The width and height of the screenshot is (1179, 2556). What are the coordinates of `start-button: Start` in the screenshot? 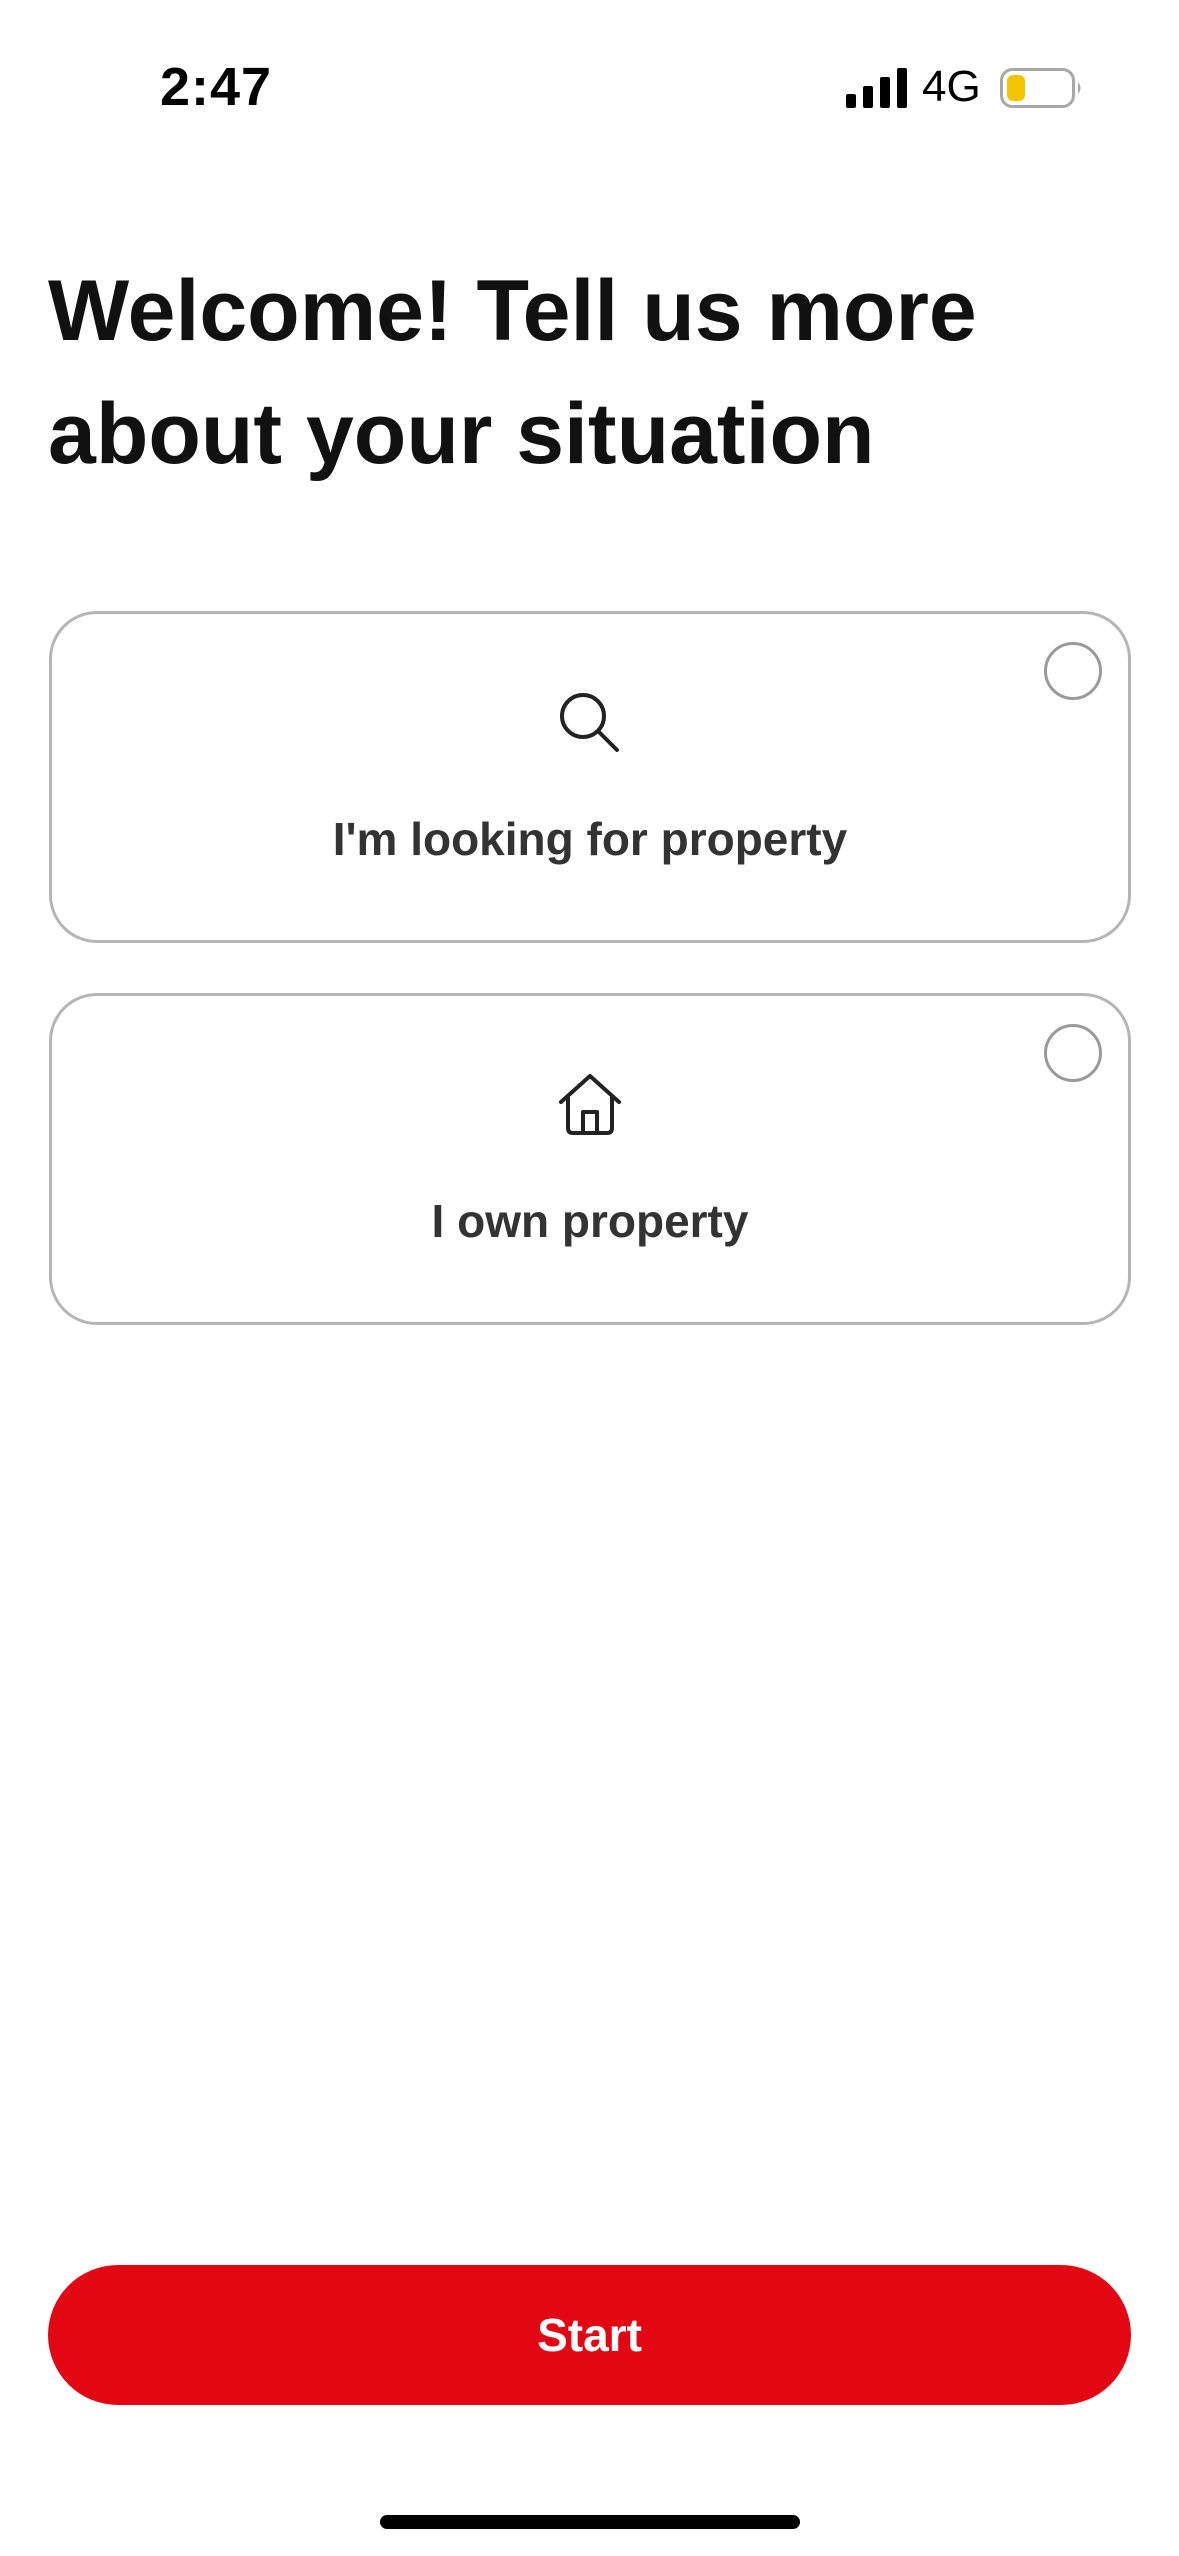 It's located at (589, 2335).